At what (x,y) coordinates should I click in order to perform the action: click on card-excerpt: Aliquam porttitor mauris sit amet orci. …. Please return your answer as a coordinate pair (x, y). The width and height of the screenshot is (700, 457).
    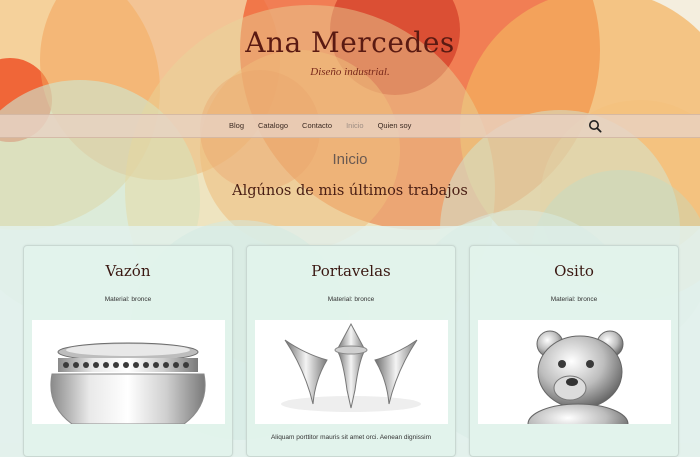
    Looking at the image, I should click on (351, 437).